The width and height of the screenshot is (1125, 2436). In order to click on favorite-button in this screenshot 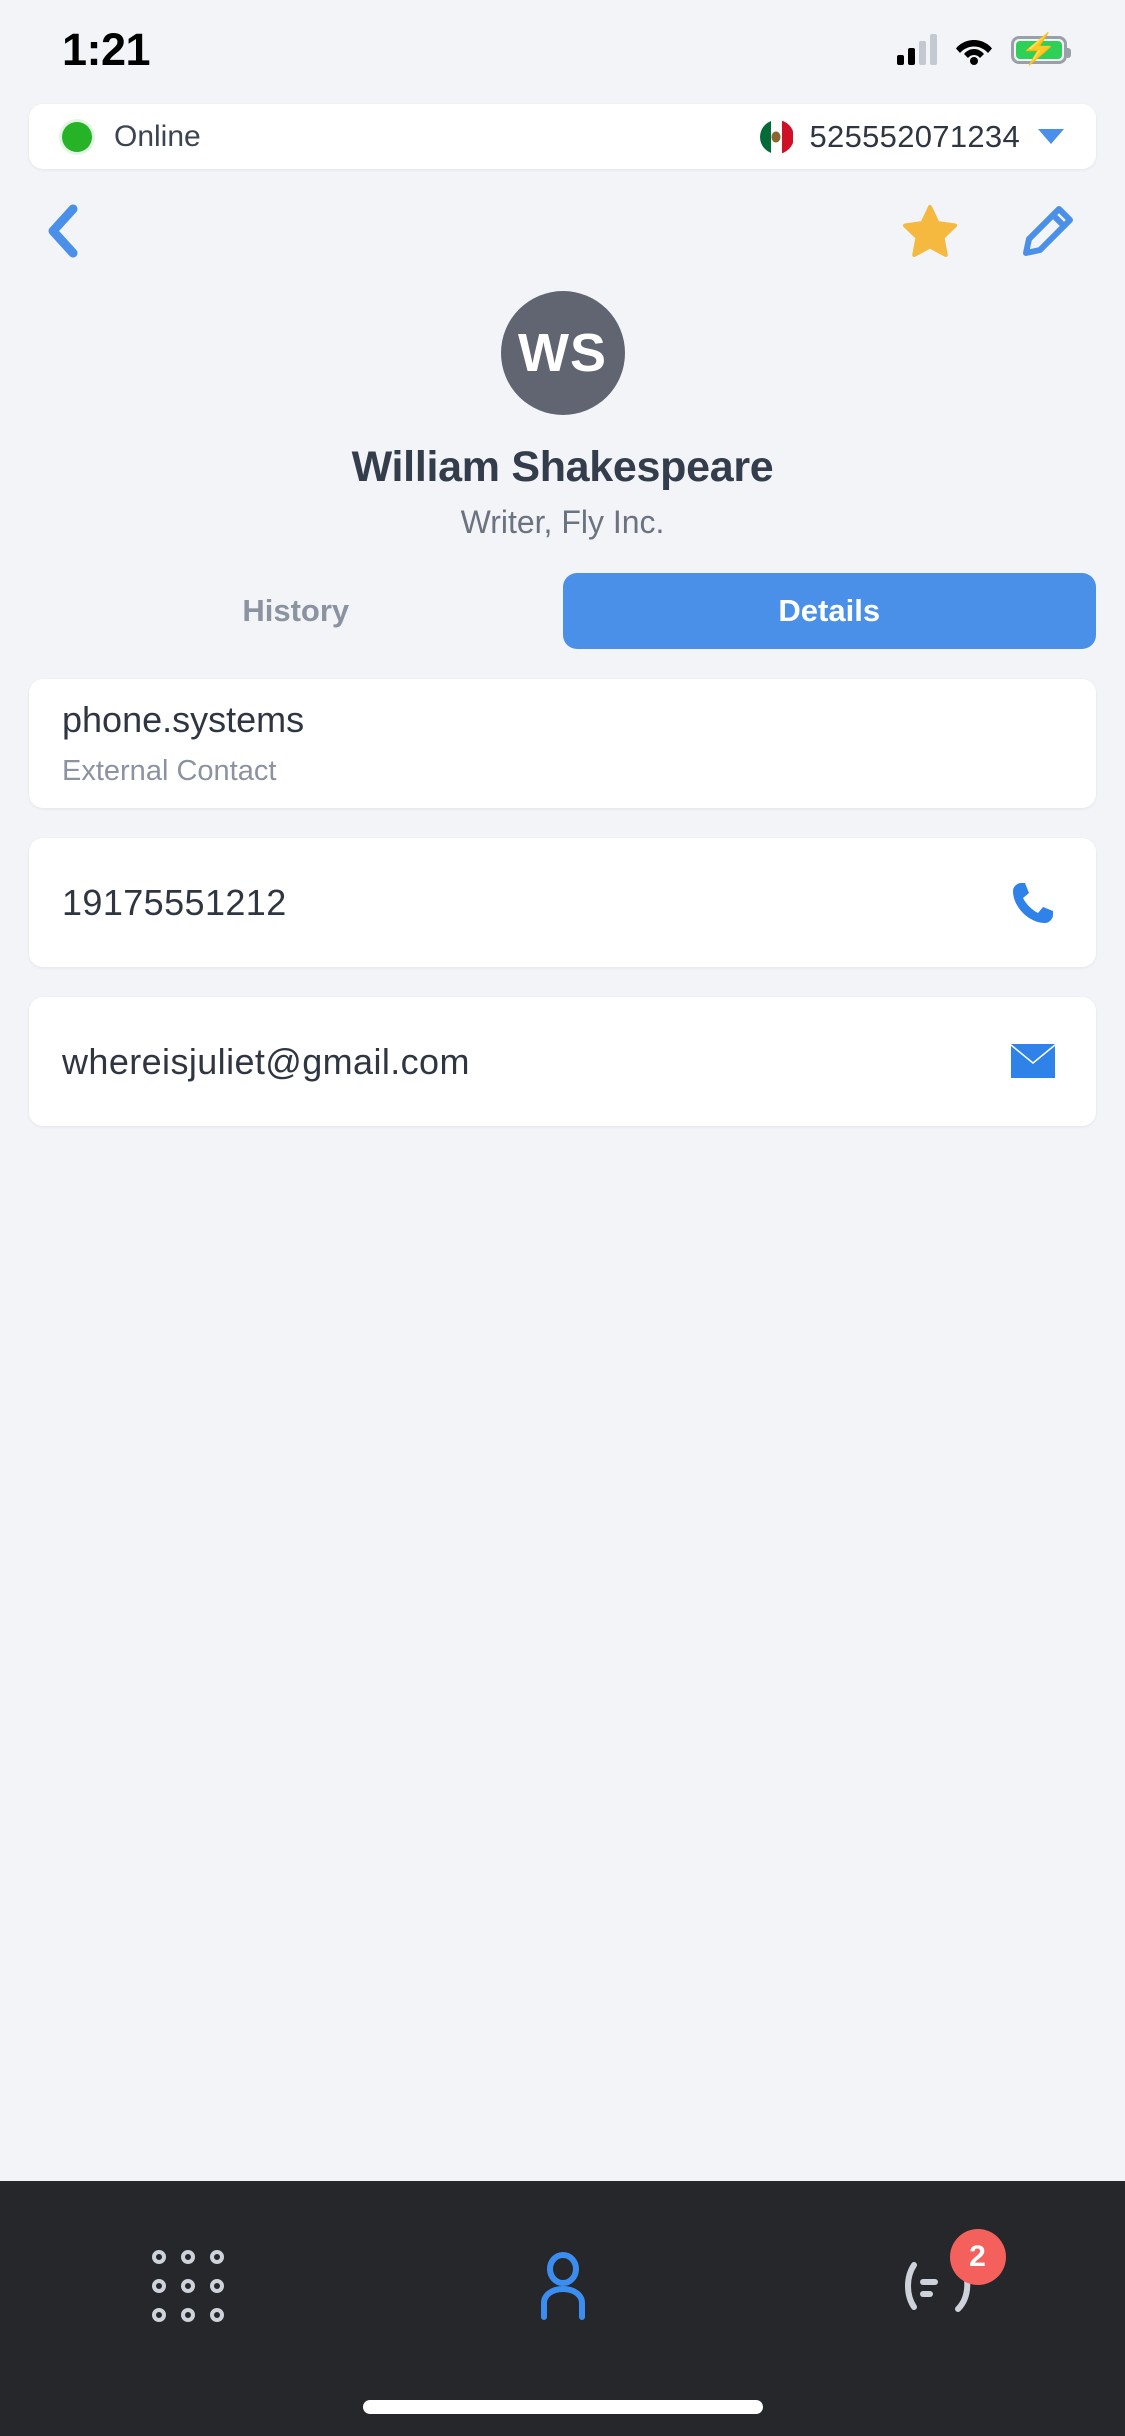, I will do `click(930, 231)`.